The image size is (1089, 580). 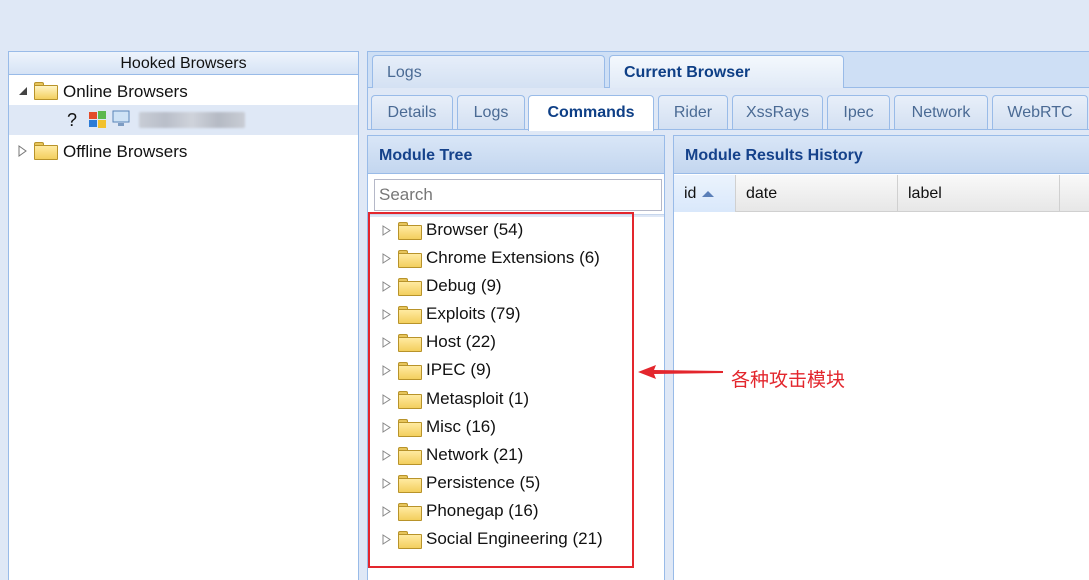 What do you see at coordinates (23, 151) in the screenshot?
I see `collapsed-arrow-icon` at bounding box center [23, 151].